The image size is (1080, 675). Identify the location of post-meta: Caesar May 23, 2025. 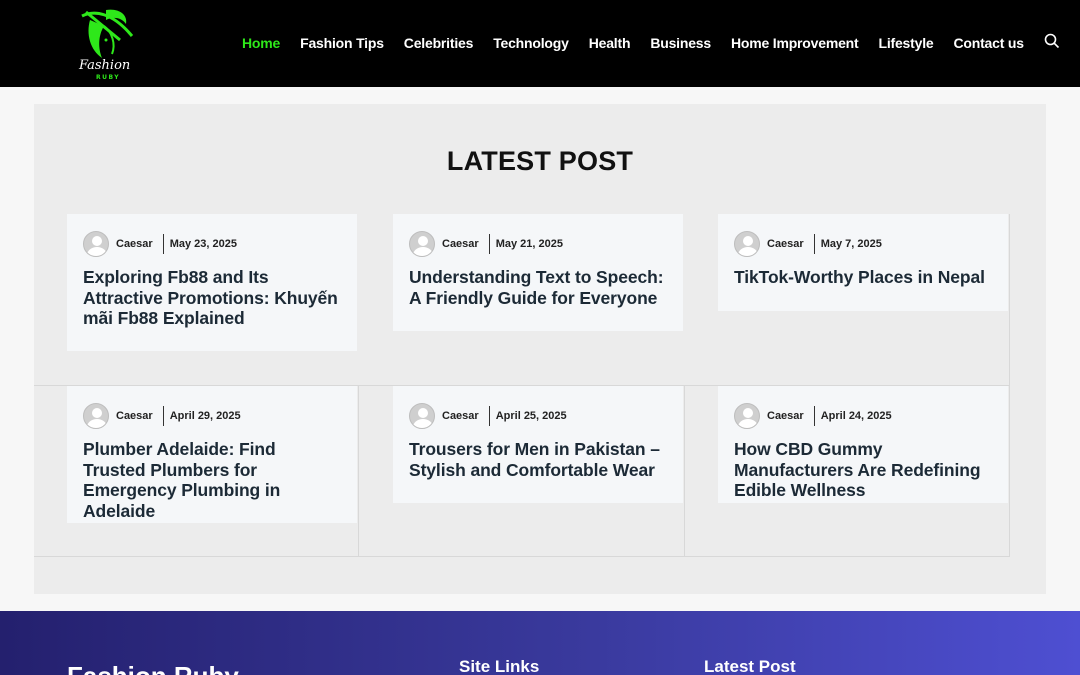
(212, 244).